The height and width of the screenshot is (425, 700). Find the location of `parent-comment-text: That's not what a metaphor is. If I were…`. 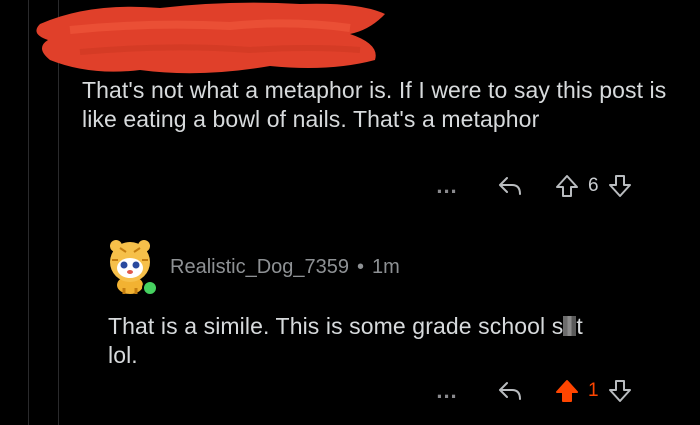

parent-comment-text: That's not what a metaphor is. If I were… is located at coordinates (374, 104).